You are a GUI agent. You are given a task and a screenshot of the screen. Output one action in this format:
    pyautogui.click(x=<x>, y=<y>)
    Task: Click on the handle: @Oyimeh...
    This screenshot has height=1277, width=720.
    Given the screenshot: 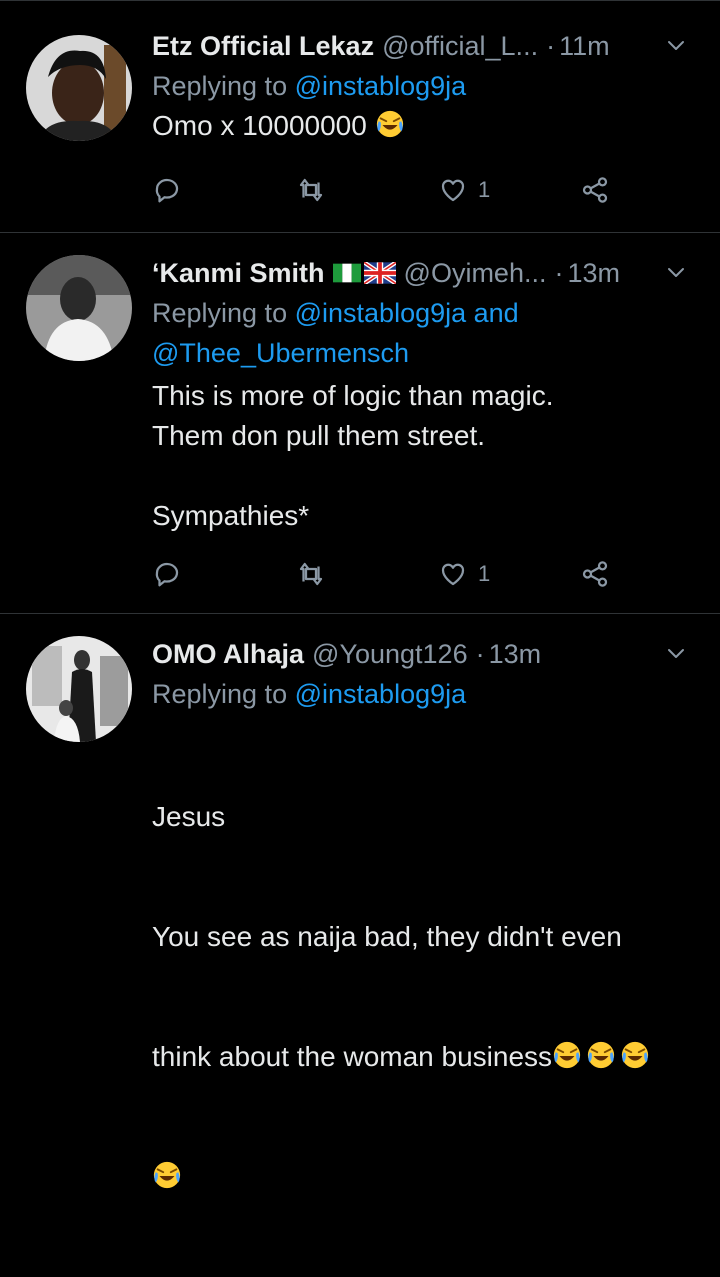 What is the action you would take?
    pyautogui.click(x=475, y=273)
    